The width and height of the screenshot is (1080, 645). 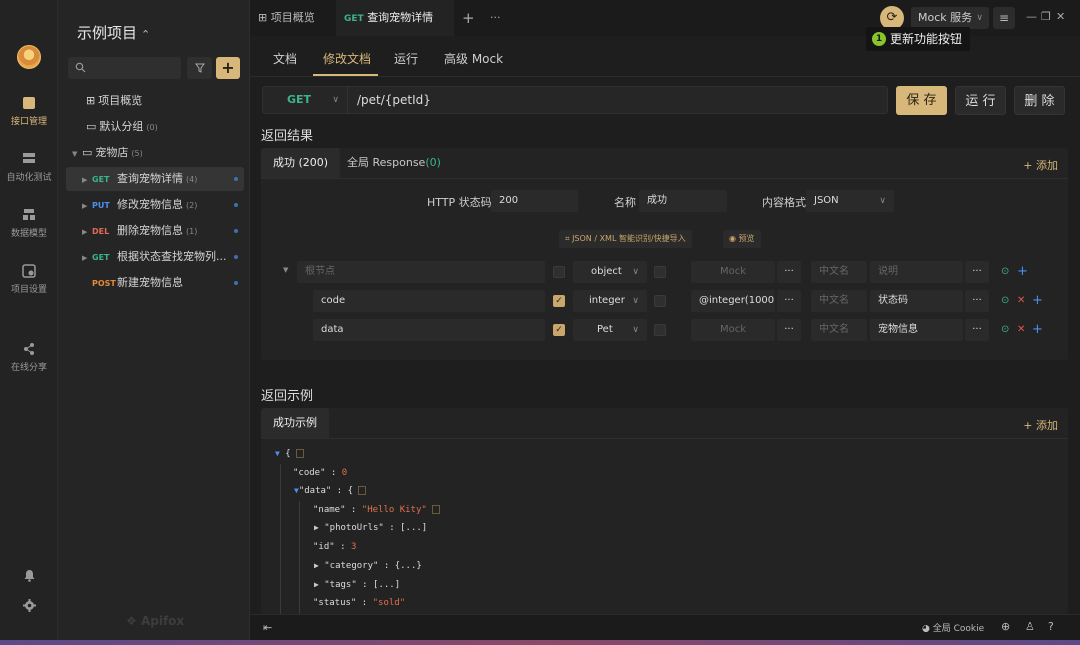 What do you see at coordinates (124, 68) in the screenshot?
I see `search-input` at bounding box center [124, 68].